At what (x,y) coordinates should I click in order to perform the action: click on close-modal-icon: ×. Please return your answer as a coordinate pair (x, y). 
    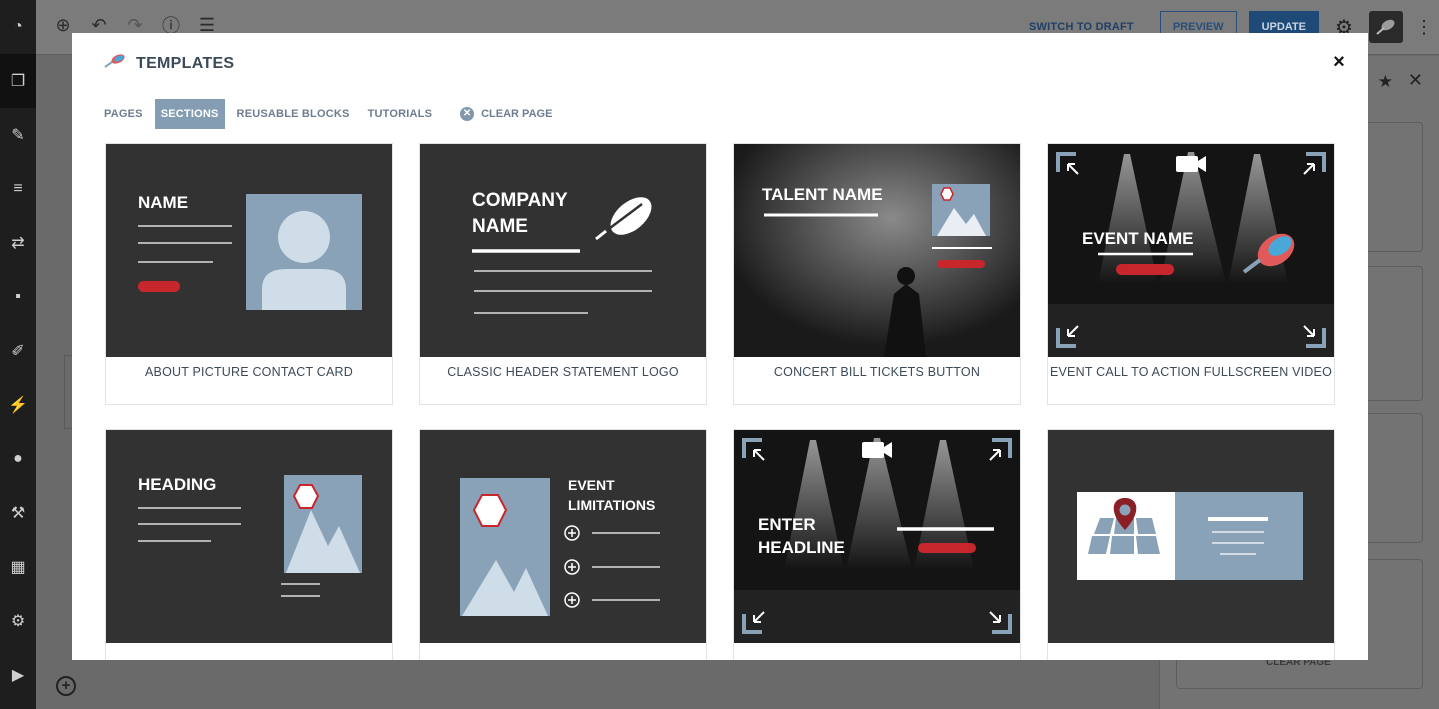
    Looking at the image, I should click on (1339, 62).